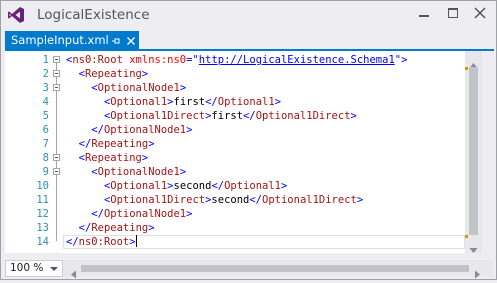  Describe the element at coordinates (93, 15) in the screenshot. I see `window-title: LogicalExistence` at that location.